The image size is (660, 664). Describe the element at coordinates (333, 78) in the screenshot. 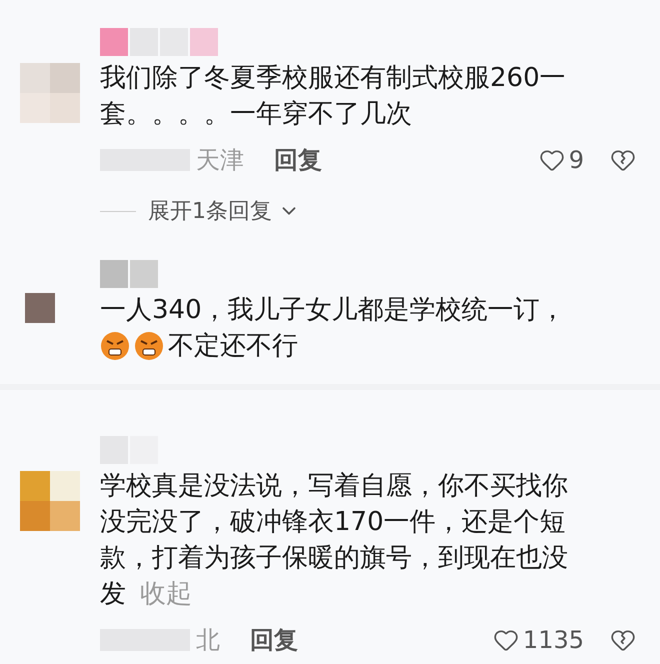

I see `comment-text: 我们除了冬夏季校服还有制式校服260一` at that location.